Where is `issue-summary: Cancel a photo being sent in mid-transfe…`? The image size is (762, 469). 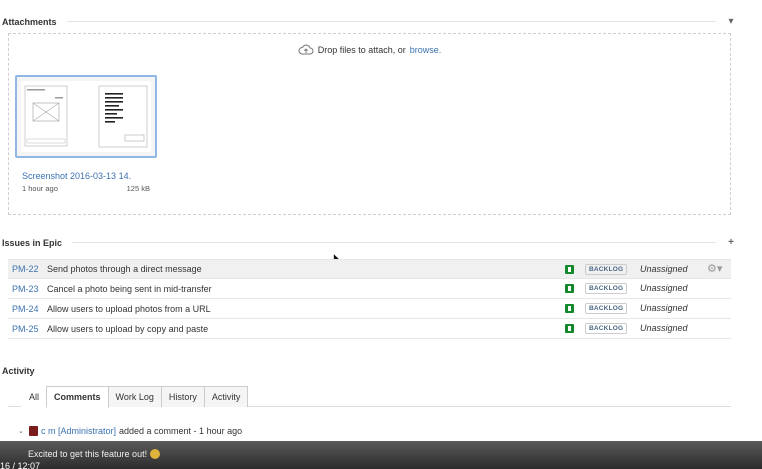 issue-summary: Cancel a photo being sent in mid-transfe… is located at coordinates (129, 289).